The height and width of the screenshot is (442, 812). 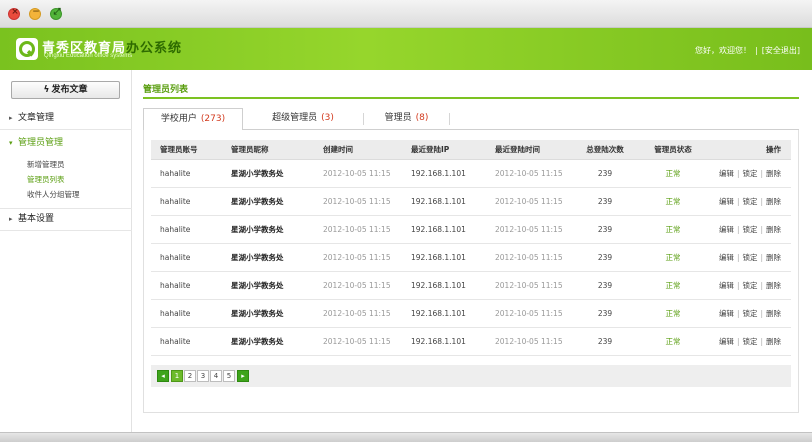 What do you see at coordinates (673, 150) in the screenshot?
I see `column-header: 管理员状态` at bounding box center [673, 150].